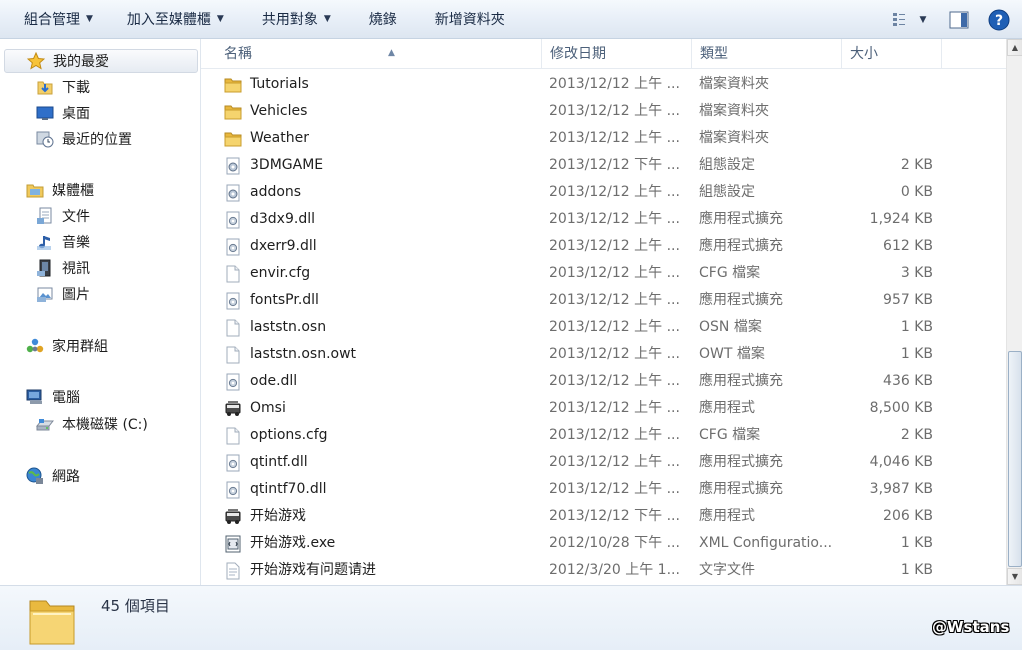 Image resolution: width=1022 pixels, height=650 pixels. What do you see at coordinates (892, 54) in the screenshot?
I see `column-header-size: 大小` at bounding box center [892, 54].